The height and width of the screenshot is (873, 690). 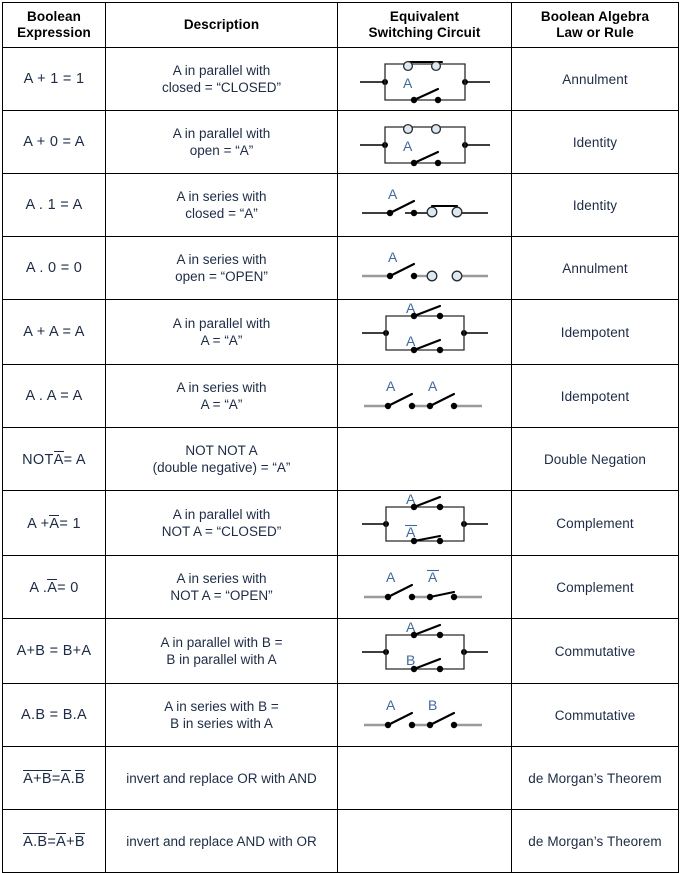 I want to click on description: A in series with closed = “A”, so click(x=221, y=205).